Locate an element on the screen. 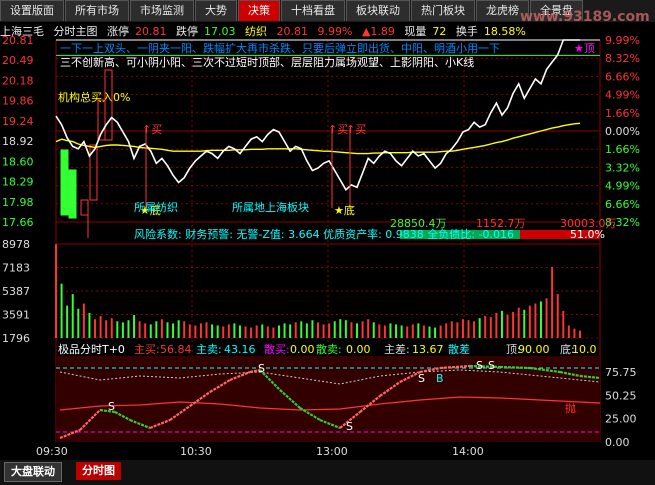 Image resolution: width=655 pixels, height=485 pixels. indicator-header-item: 散差 is located at coordinates (459, 349).